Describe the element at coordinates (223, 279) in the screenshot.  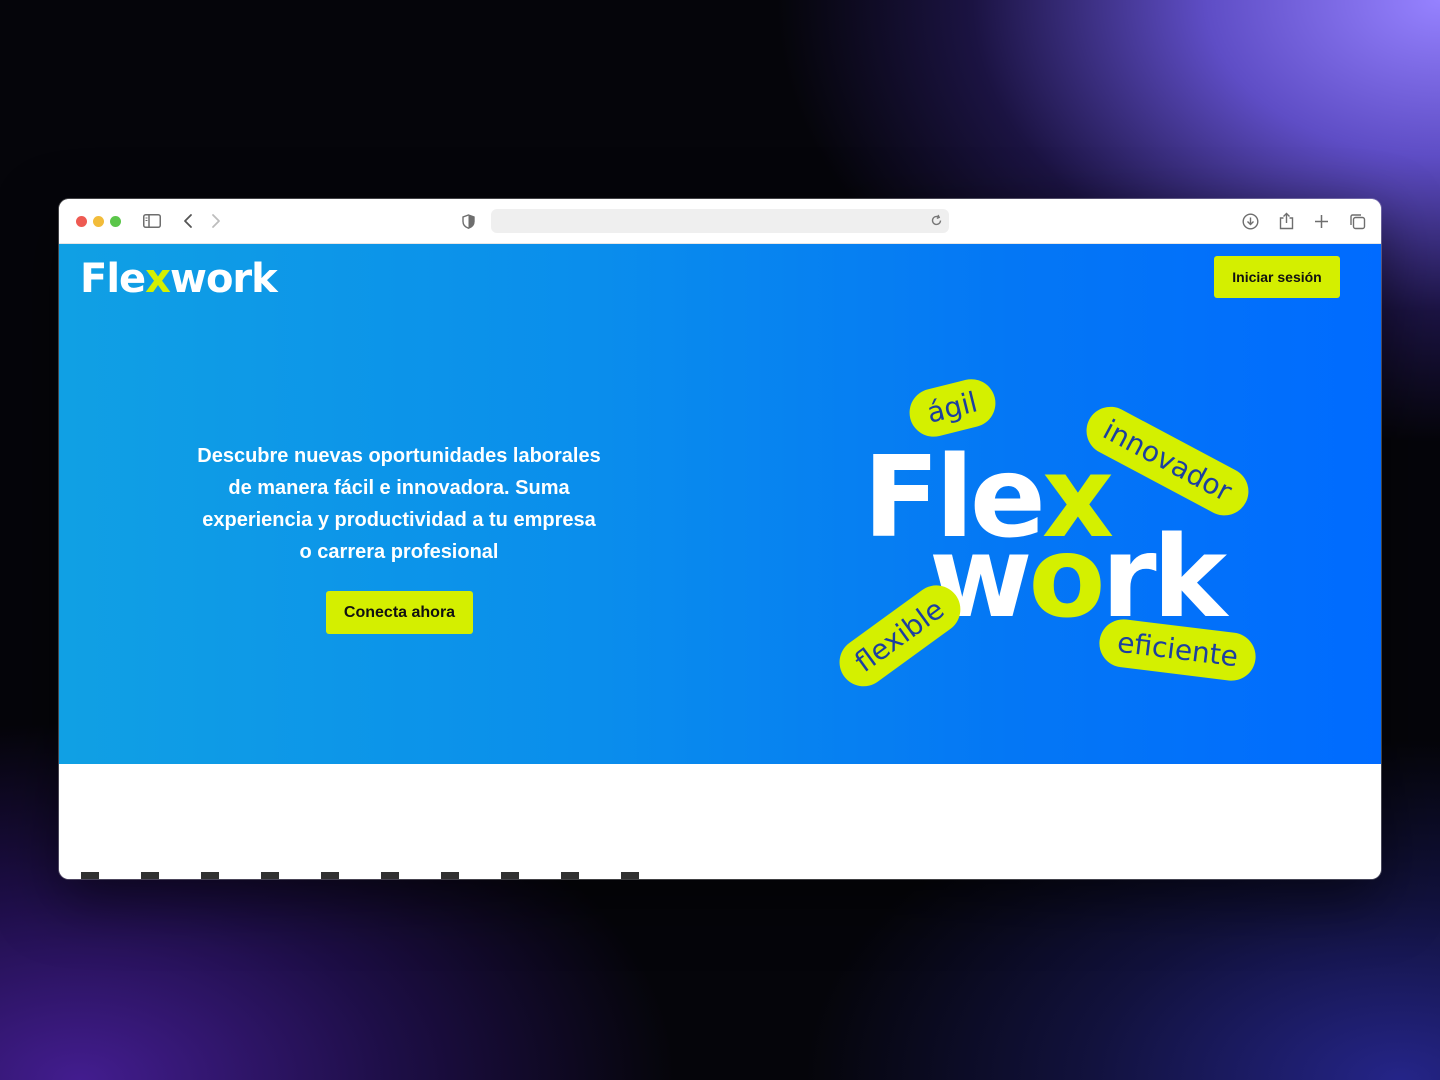
I see `logo-text-end: work` at that location.